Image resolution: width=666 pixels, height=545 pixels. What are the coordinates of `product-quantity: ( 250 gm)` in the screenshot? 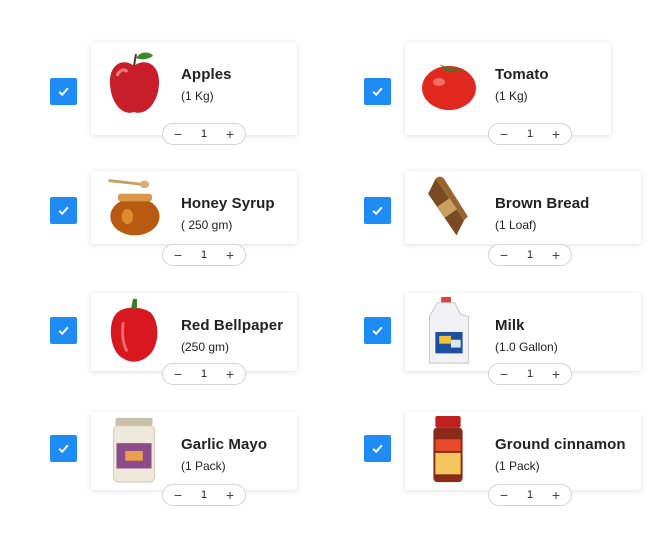 It's located at (207, 225).